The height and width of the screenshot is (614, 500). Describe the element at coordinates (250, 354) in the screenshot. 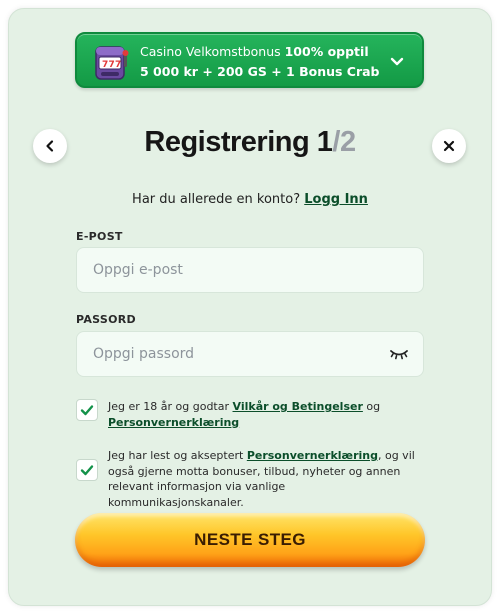

I see `password-field: Oppgi passord` at that location.